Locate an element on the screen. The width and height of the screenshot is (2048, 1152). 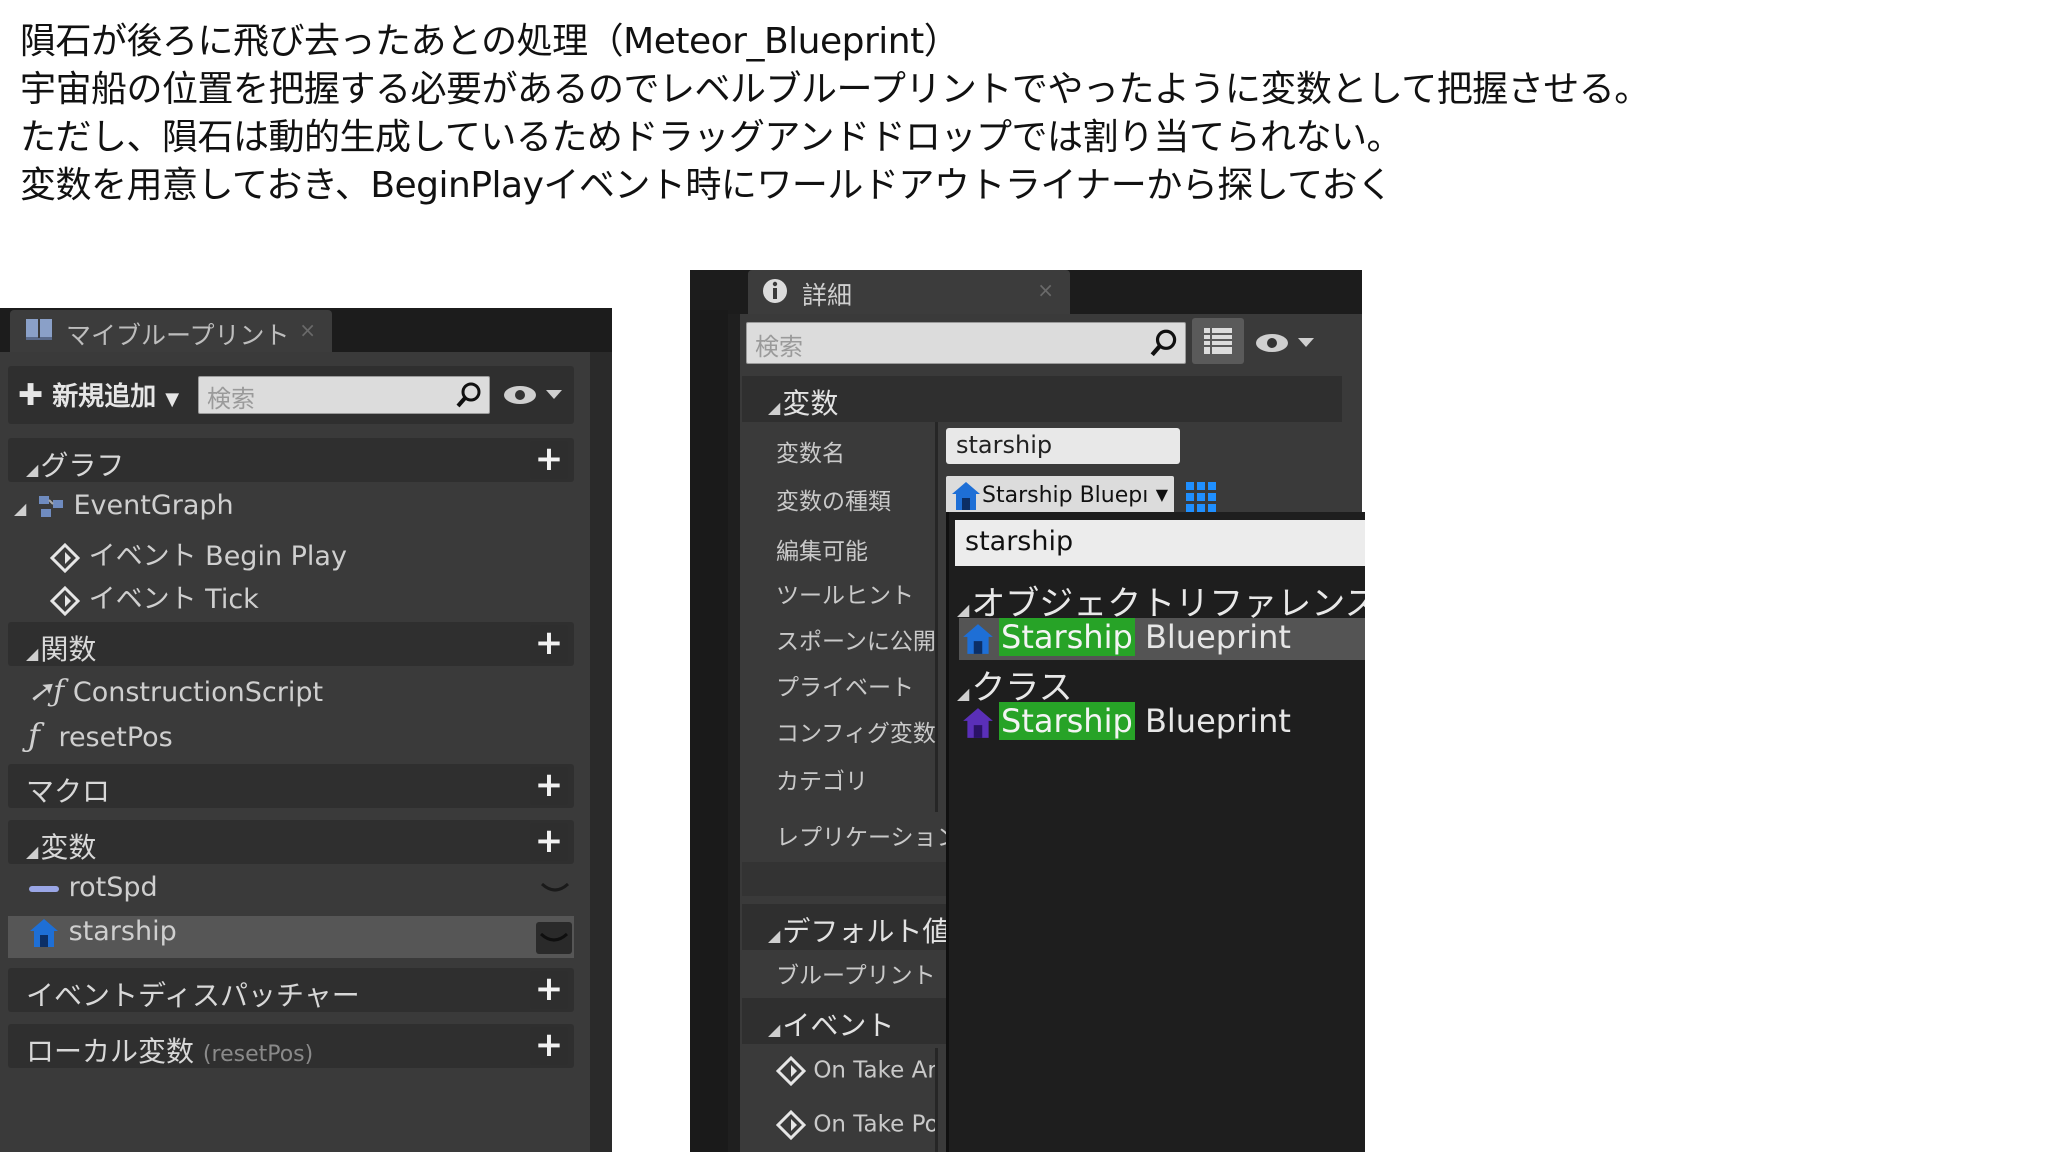
add-dispatcher-button: + is located at coordinates (549, 990).